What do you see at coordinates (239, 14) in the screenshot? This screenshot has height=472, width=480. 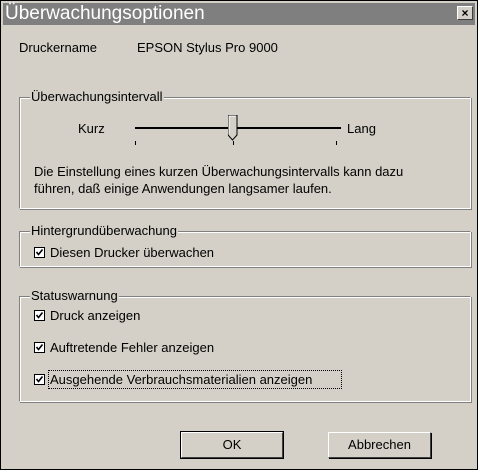 I see `title-bar: Überwachungsoptionen ×` at bounding box center [239, 14].